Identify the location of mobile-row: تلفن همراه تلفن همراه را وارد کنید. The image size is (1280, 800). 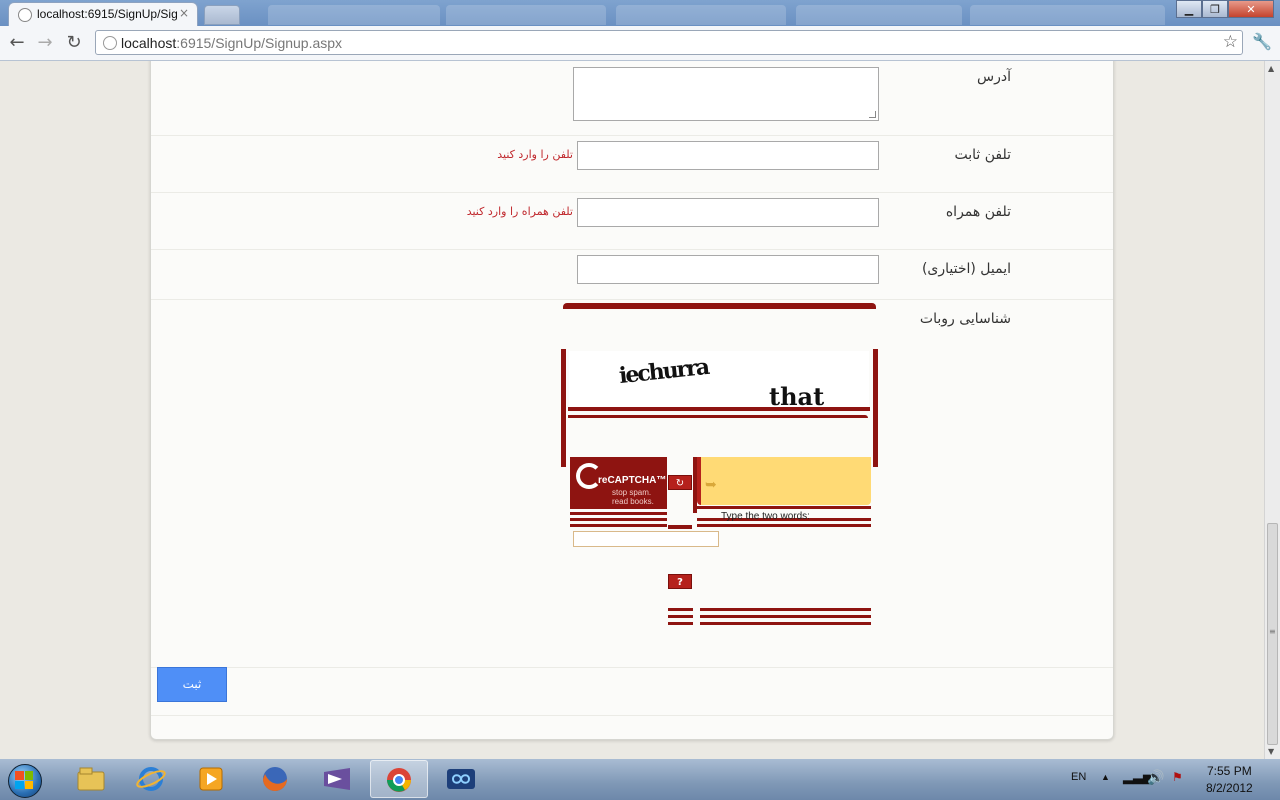
(632, 221).